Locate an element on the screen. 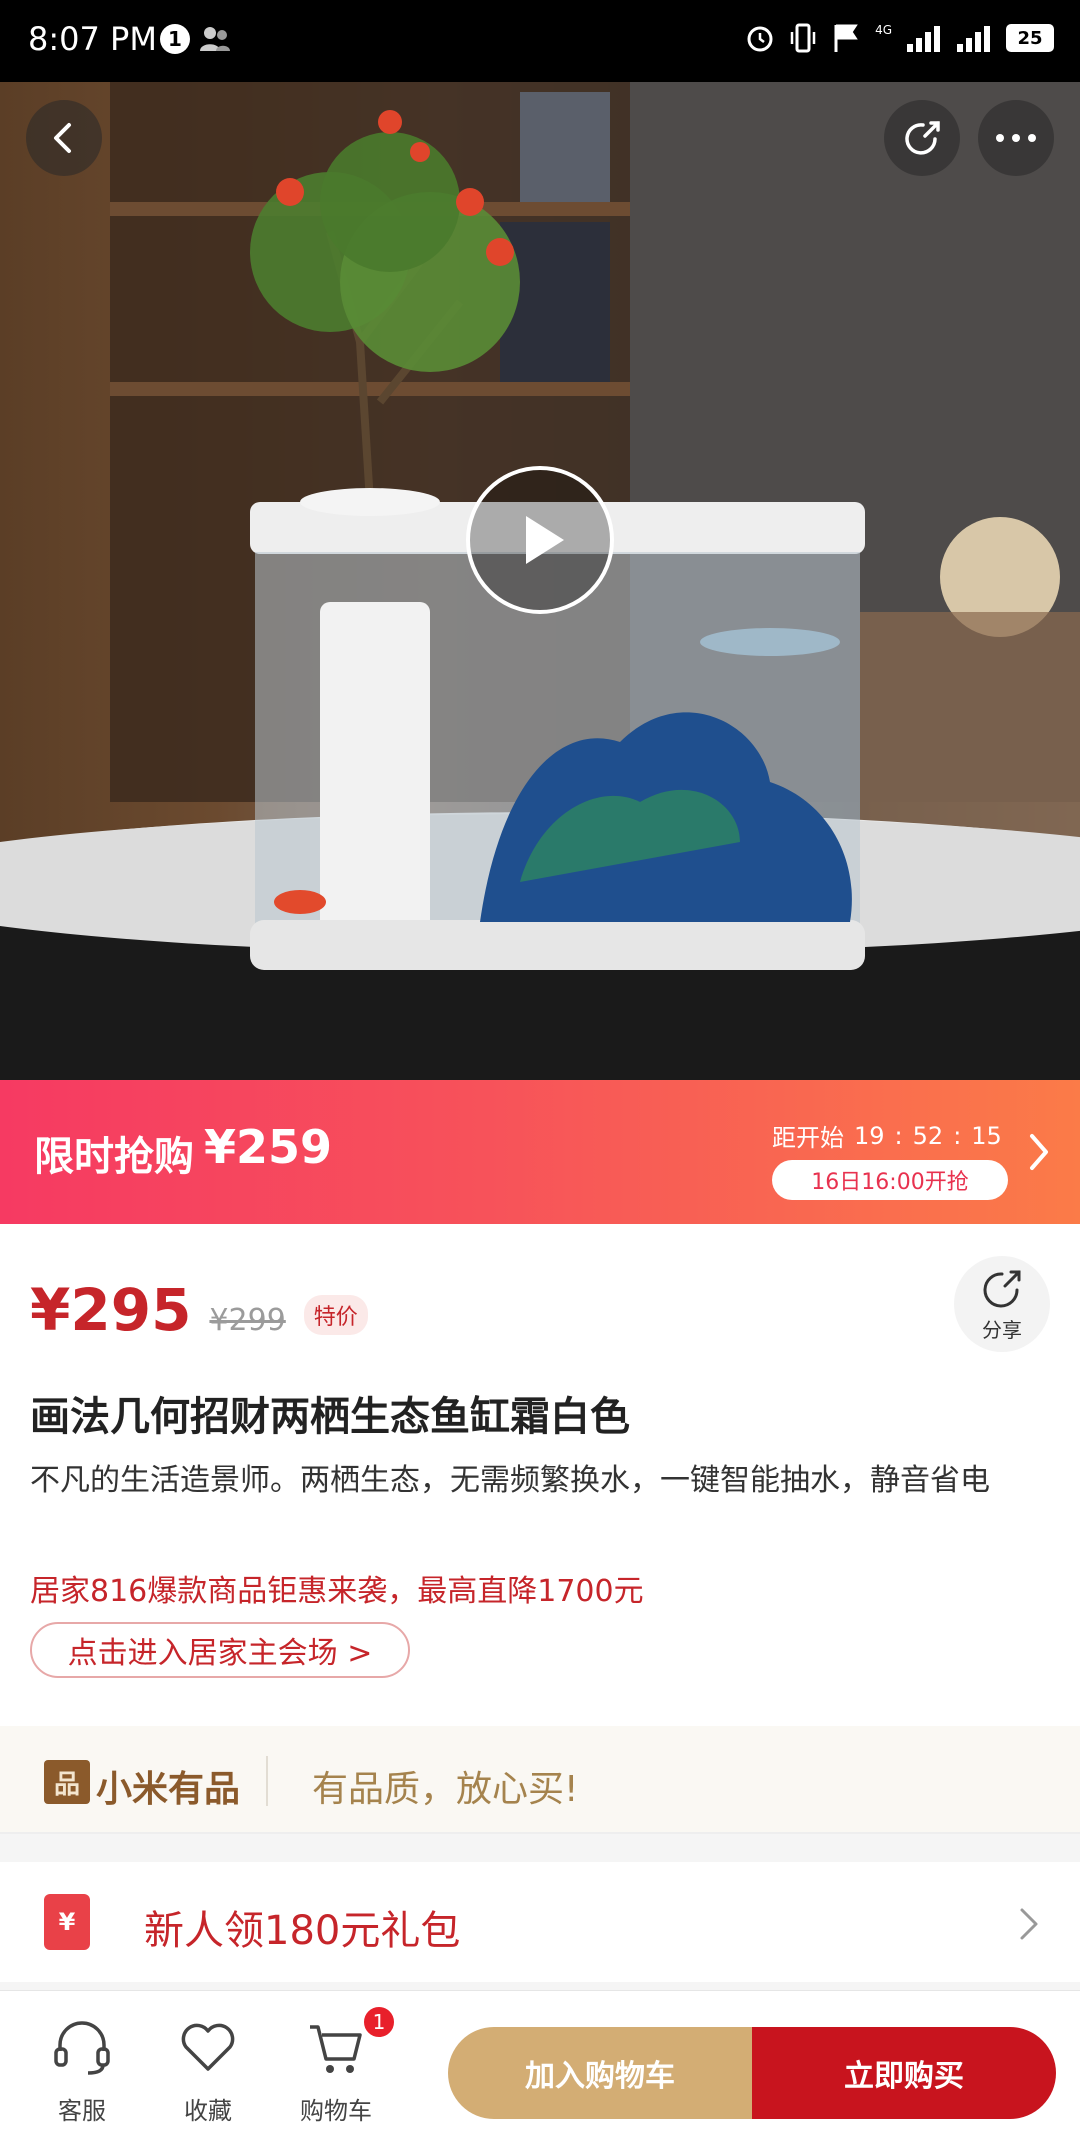 The height and width of the screenshot is (2142, 1080). heart-icon is located at coordinates (208, 2047).